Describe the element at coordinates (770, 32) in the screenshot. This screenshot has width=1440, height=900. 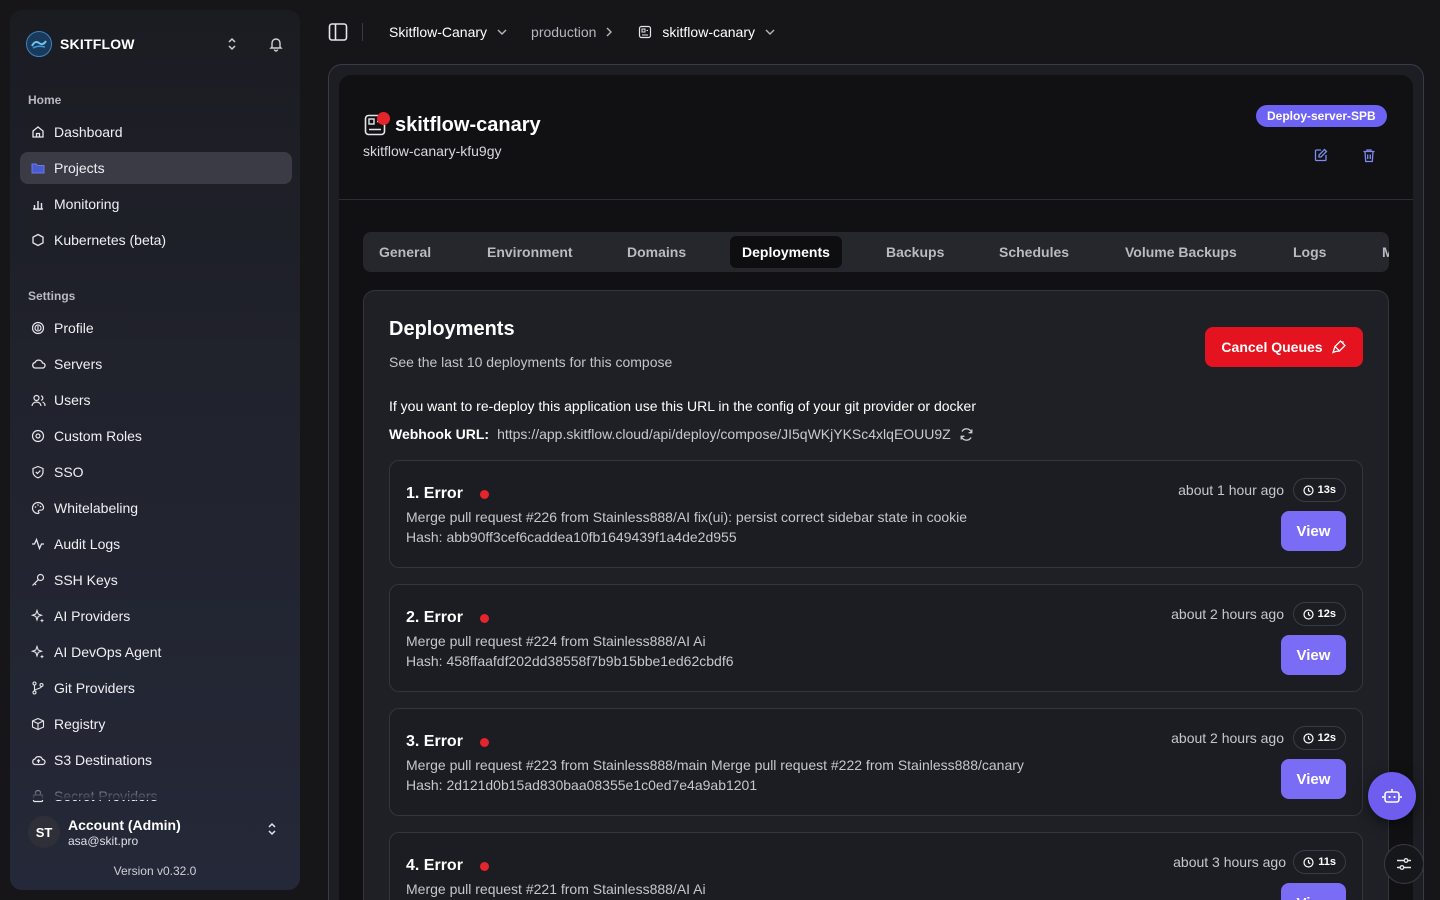
I see `chevron-down-icon` at that location.